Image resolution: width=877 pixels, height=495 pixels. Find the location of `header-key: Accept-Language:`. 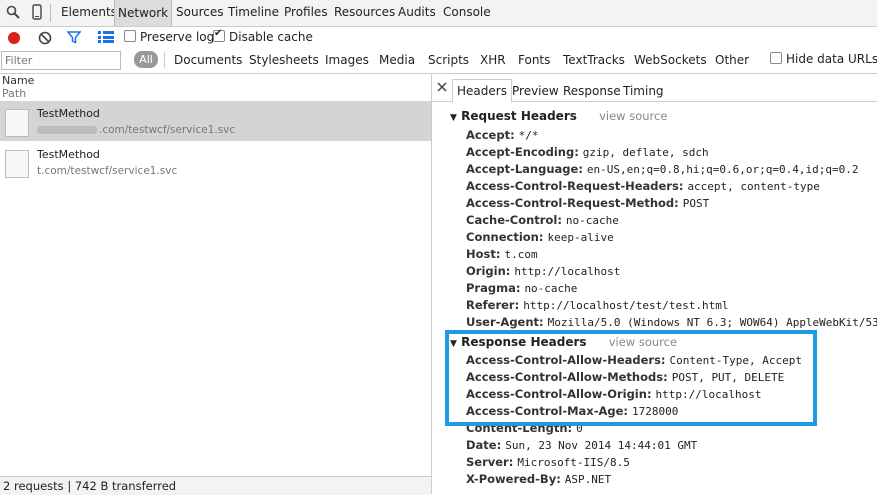

header-key: Accept-Language: is located at coordinates (524, 169).